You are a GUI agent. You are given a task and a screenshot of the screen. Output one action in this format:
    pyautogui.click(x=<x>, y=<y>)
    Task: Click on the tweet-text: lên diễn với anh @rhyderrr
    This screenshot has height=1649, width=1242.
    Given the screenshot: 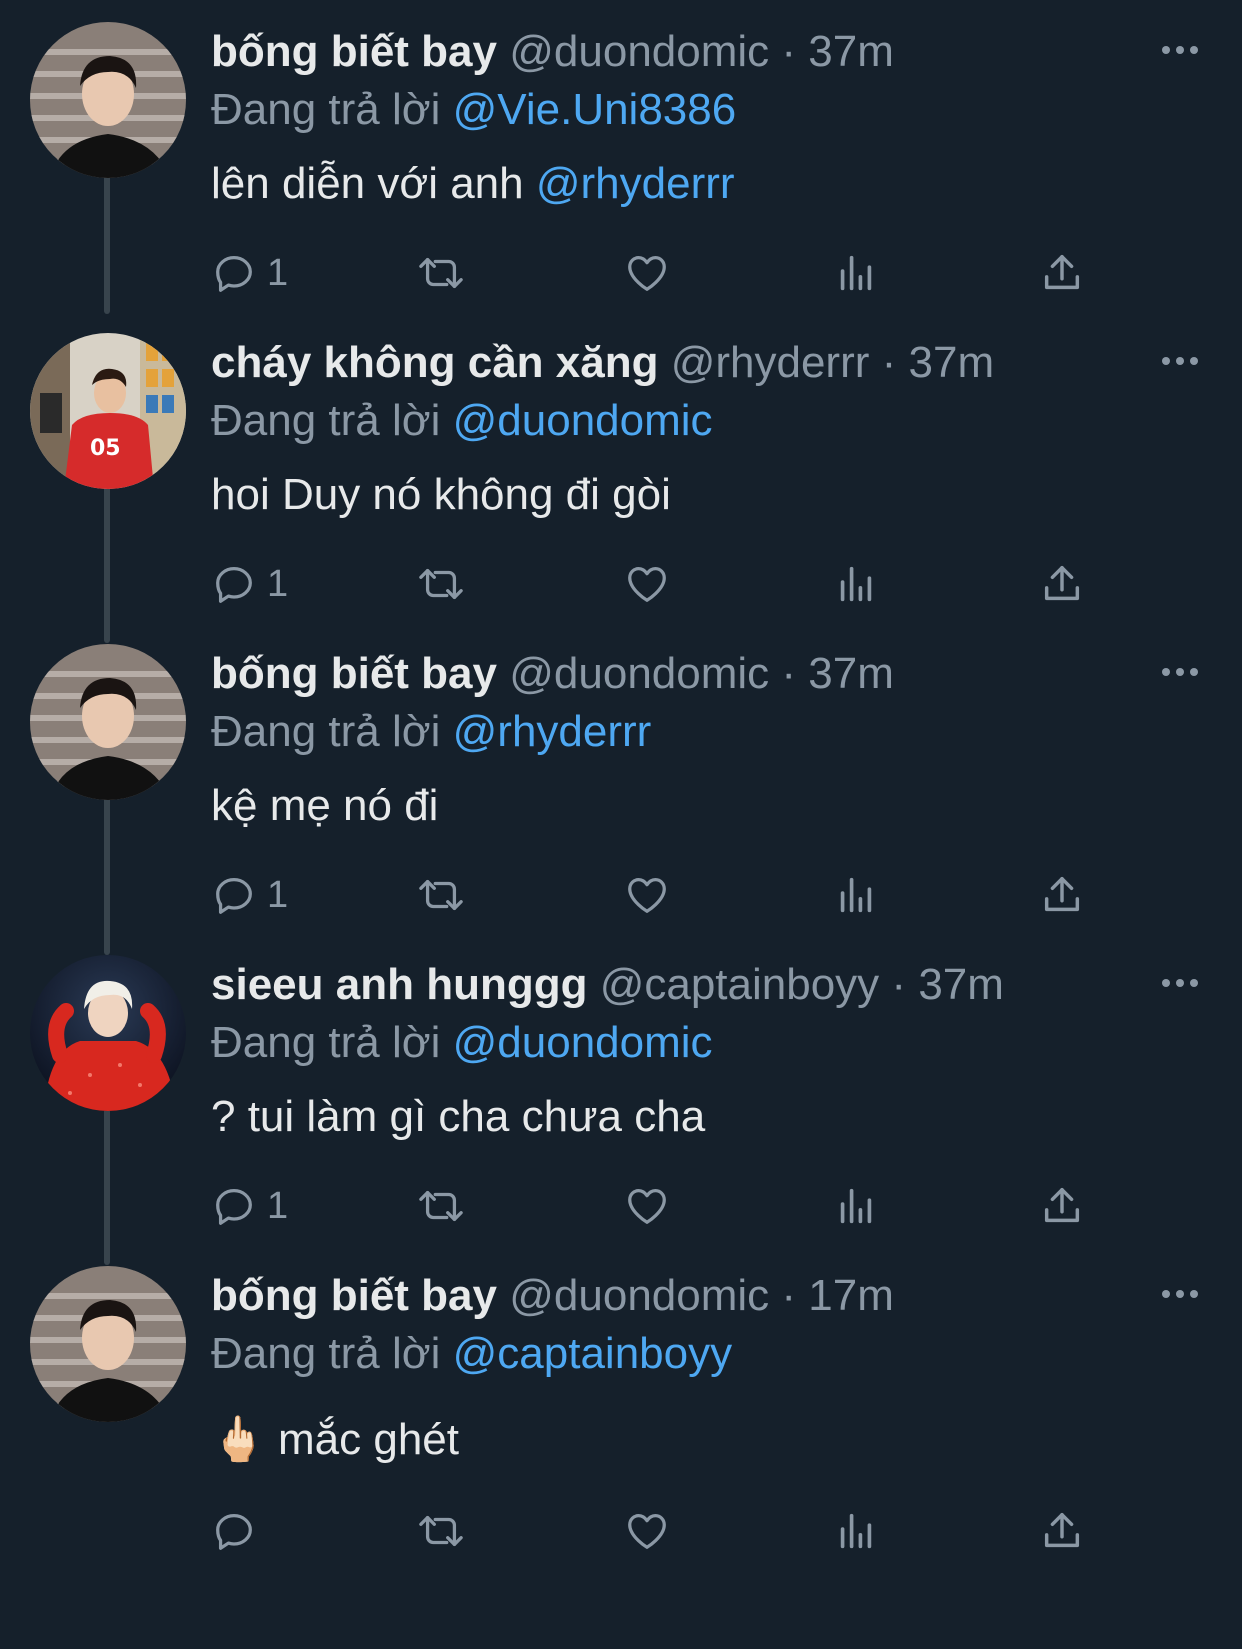 What is the action you would take?
    pyautogui.click(x=473, y=184)
    